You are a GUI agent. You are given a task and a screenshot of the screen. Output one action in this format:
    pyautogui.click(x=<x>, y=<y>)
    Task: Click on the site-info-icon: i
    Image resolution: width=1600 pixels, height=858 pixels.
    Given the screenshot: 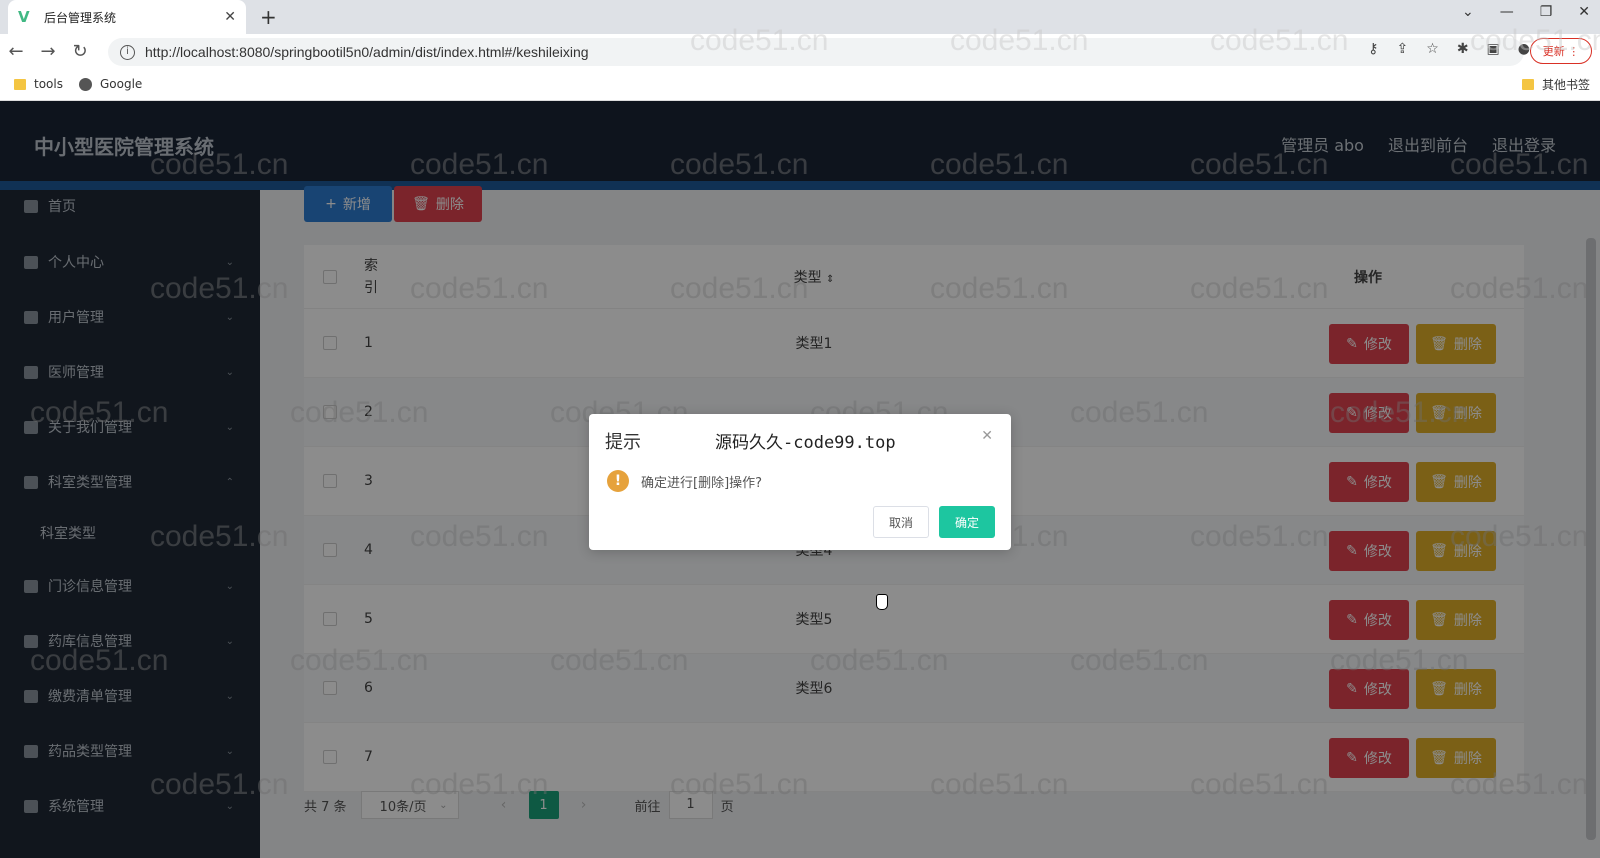 What is the action you would take?
    pyautogui.click(x=127, y=52)
    